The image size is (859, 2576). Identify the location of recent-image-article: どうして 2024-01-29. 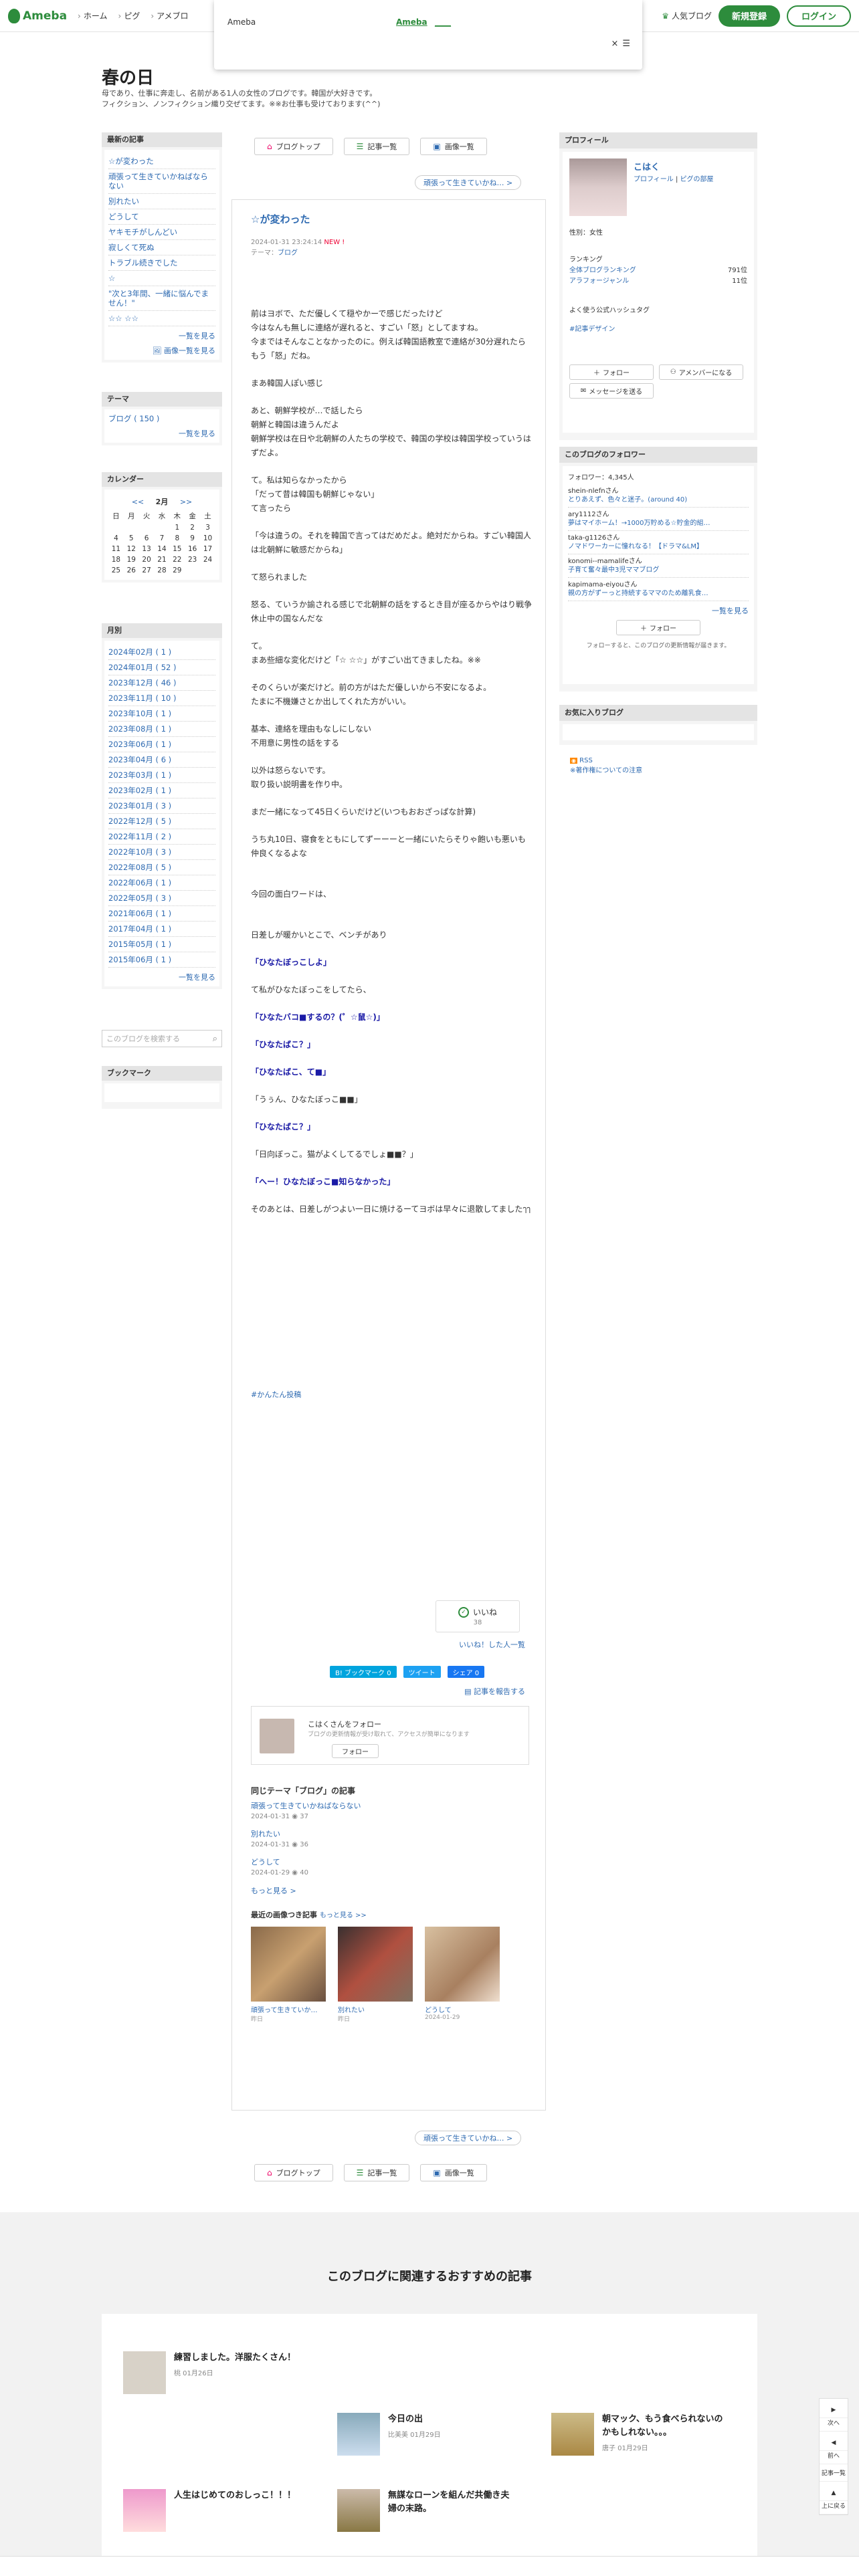
(462, 1975).